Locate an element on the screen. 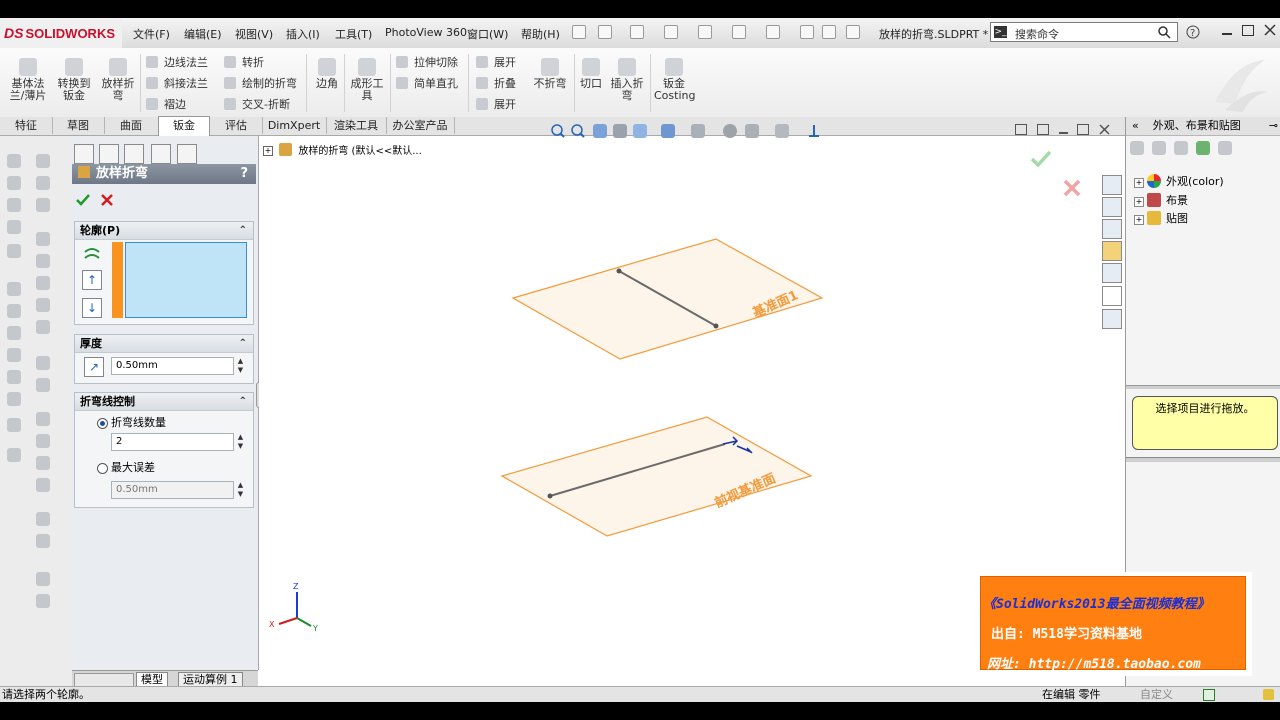 The image size is (1280, 720). tab-scroll-arrows is located at coordinates (104, 680).